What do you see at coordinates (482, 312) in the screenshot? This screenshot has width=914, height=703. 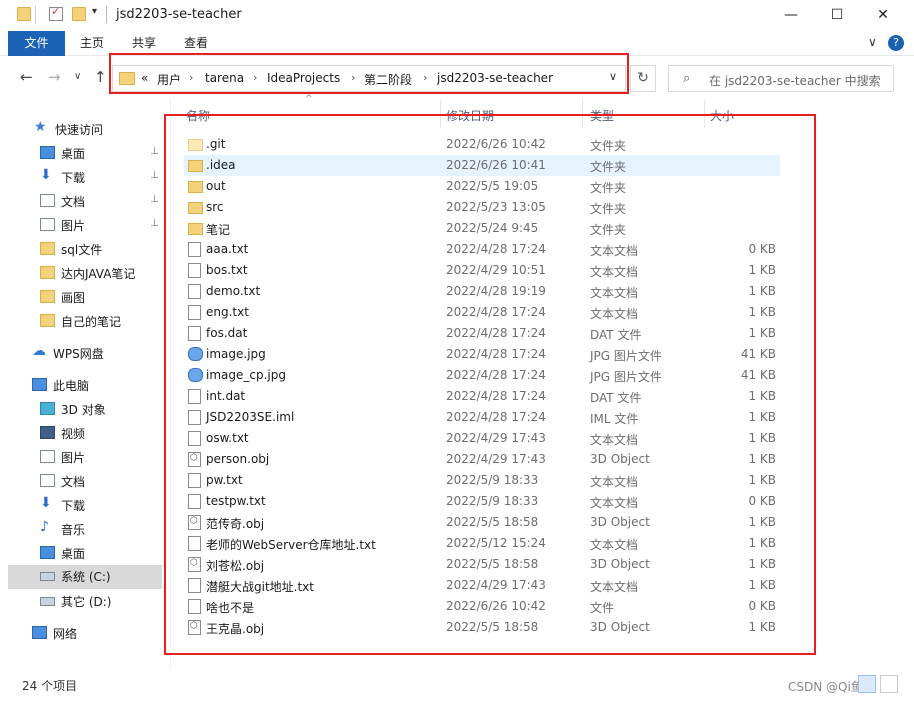 I see `file-row: eng.txt 2022/4/28 17:24 文本文档 1 KB` at bounding box center [482, 312].